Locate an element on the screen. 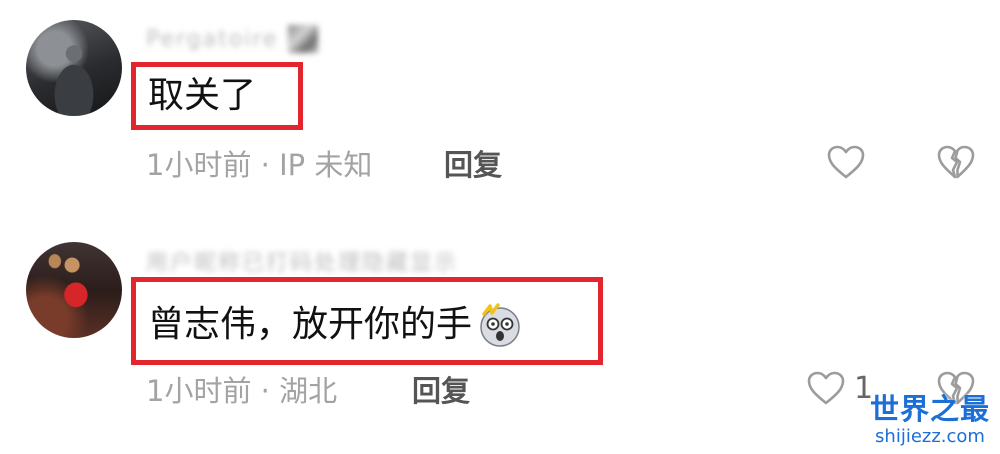  comment-meta: 1小时前 · IP 未知 is located at coordinates (259, 165).